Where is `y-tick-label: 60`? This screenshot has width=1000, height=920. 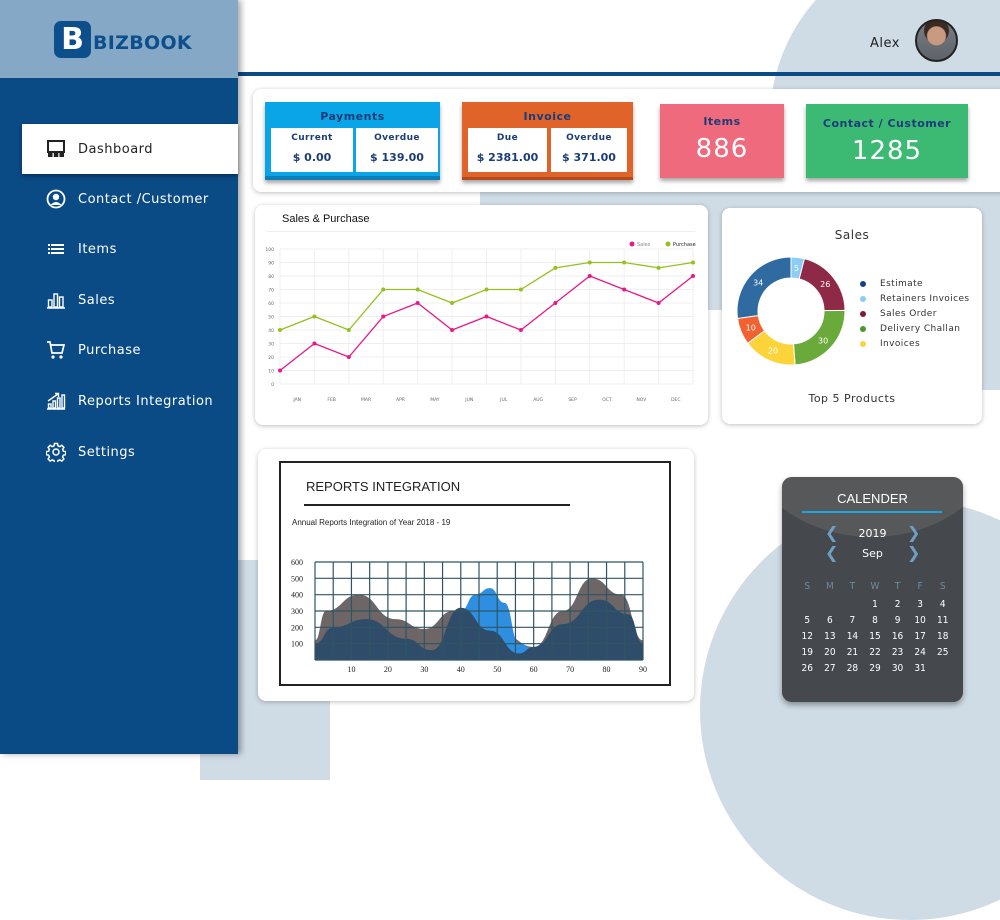
y-tick-label: 60 is located at coordinates (271, 304).